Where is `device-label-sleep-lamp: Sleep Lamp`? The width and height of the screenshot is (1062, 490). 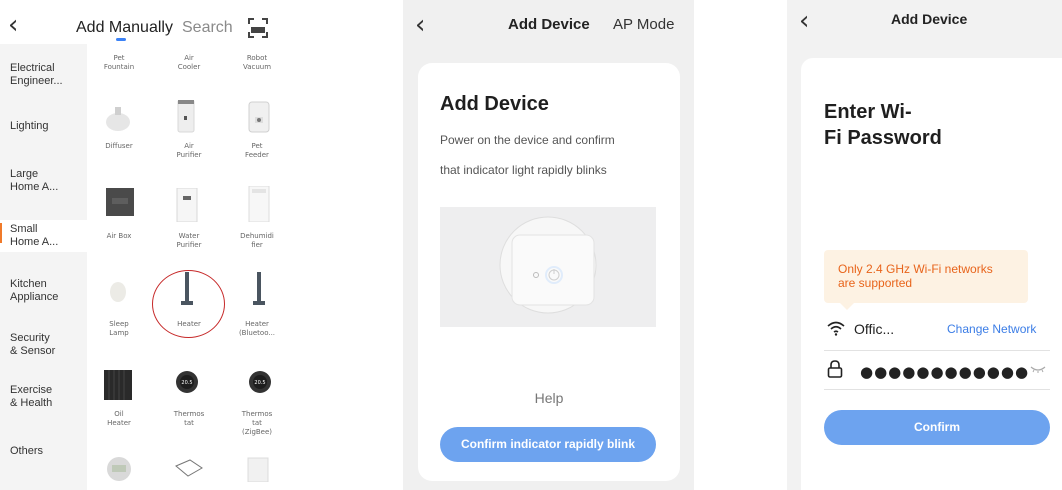 device-label-sleep-lamp: Sleep Lamp is located at coordinates (119, 329).